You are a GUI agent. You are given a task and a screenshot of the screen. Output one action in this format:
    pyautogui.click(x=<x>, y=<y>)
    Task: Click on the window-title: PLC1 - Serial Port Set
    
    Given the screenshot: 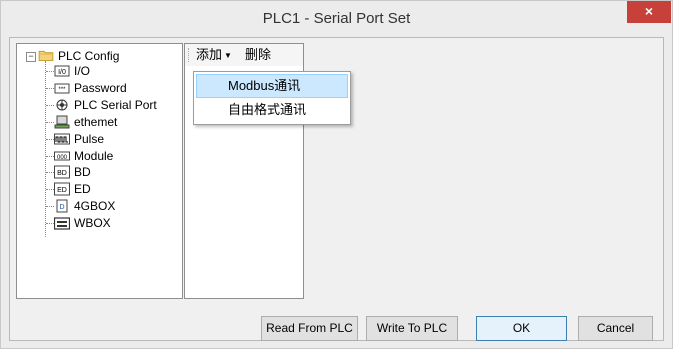 What is the action you would take?
    pyautogui.click(x=336, y=18)
    